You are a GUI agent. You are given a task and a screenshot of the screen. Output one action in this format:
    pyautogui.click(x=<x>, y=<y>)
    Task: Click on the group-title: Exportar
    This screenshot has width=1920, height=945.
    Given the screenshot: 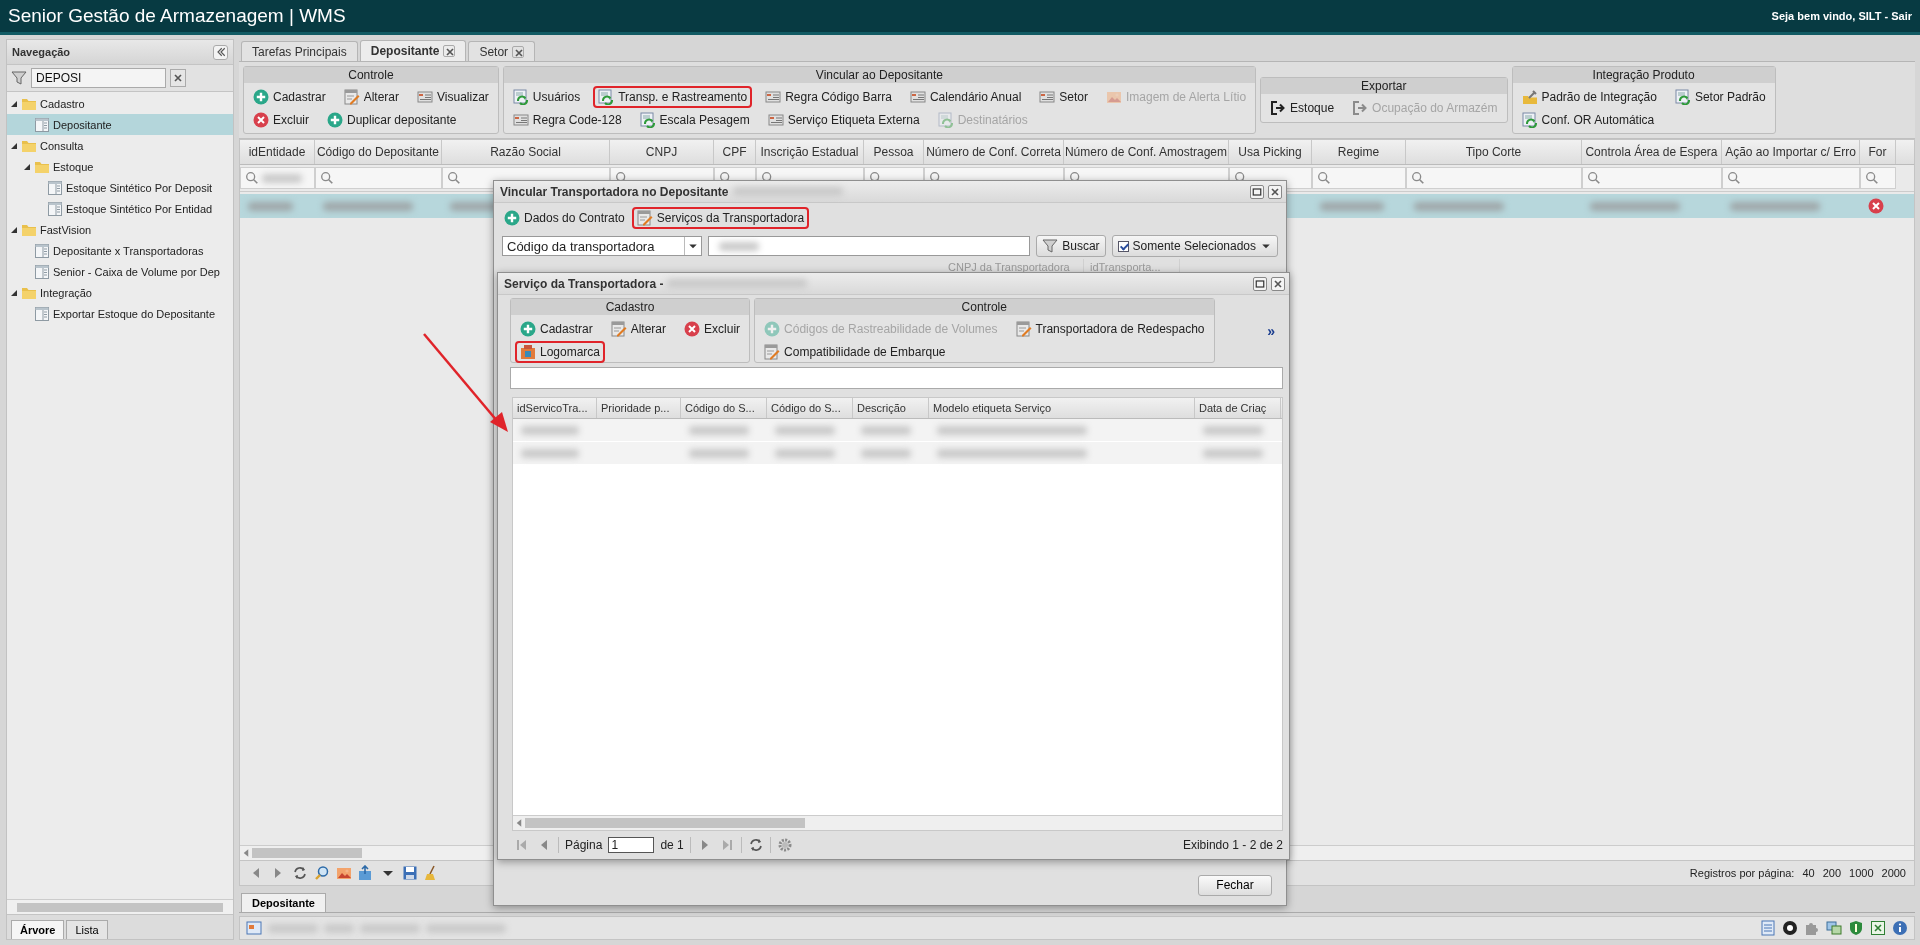 What is the action you would take?
    pyautogui.click(x=1384, y=86)
    